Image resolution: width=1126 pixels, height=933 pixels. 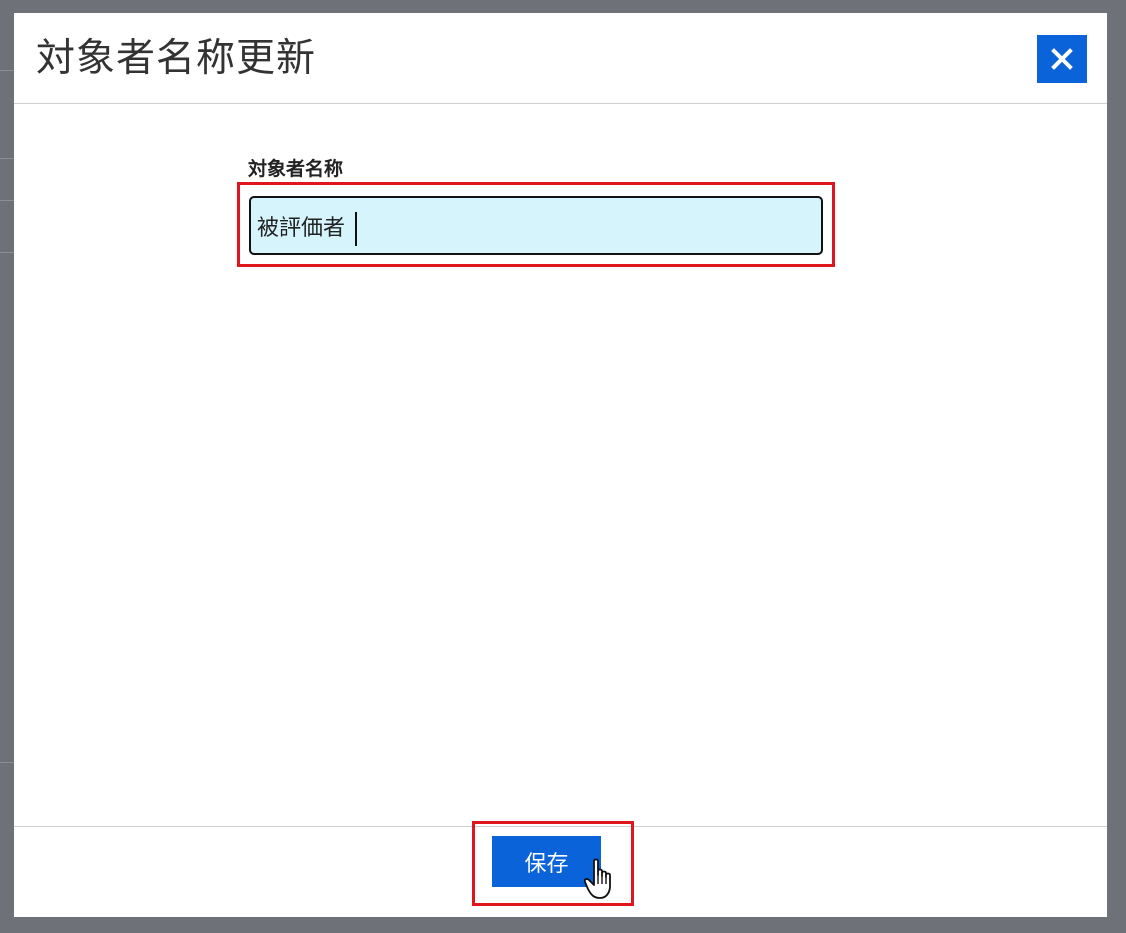 I want to click on dialog-title: 対象者名称更新, so click(x=176, y=58).